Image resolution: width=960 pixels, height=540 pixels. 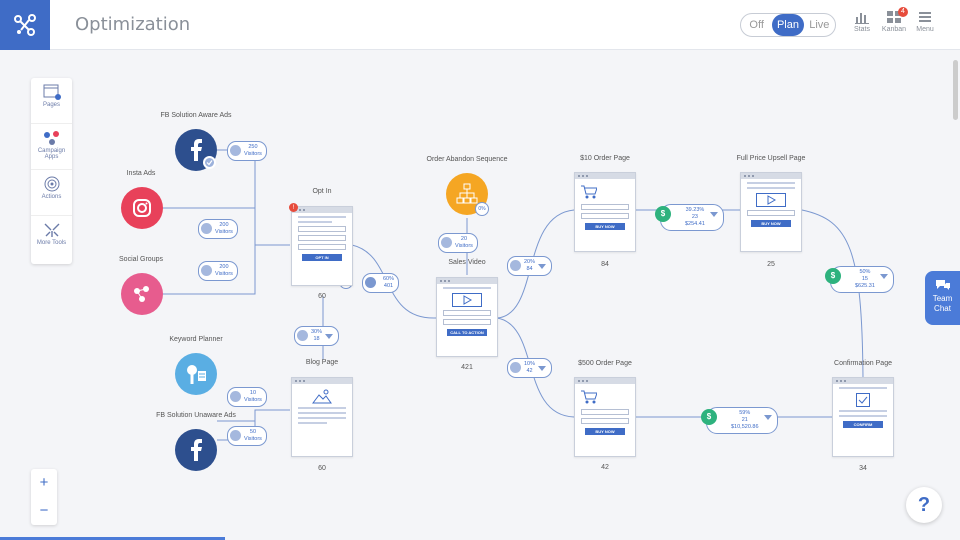 What do you see at coordinates (141, 259) in the screenshot?
I see `social-label: Social Groups` at bounding box center [141, 259].